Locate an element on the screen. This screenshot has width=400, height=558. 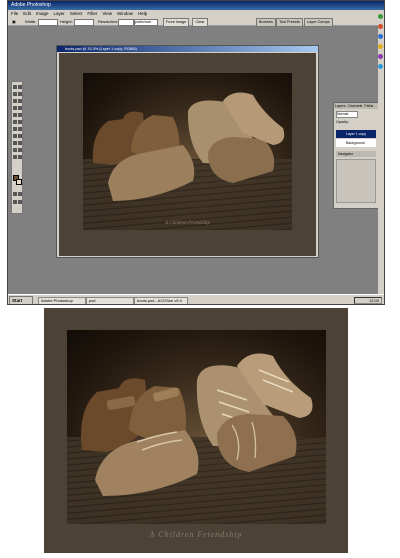
app-title: Adobe Photoshop is located at coordinates (31, 5).